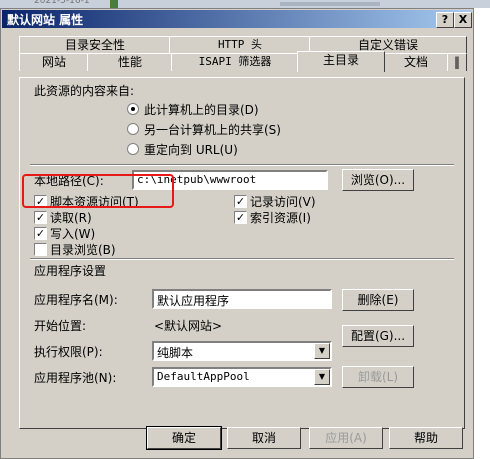 The image size is (490, 459). What do you see at coordinates (445, 20) in the screenshot?
I see `help-title-button: ?` at bounding box center [445, 20].